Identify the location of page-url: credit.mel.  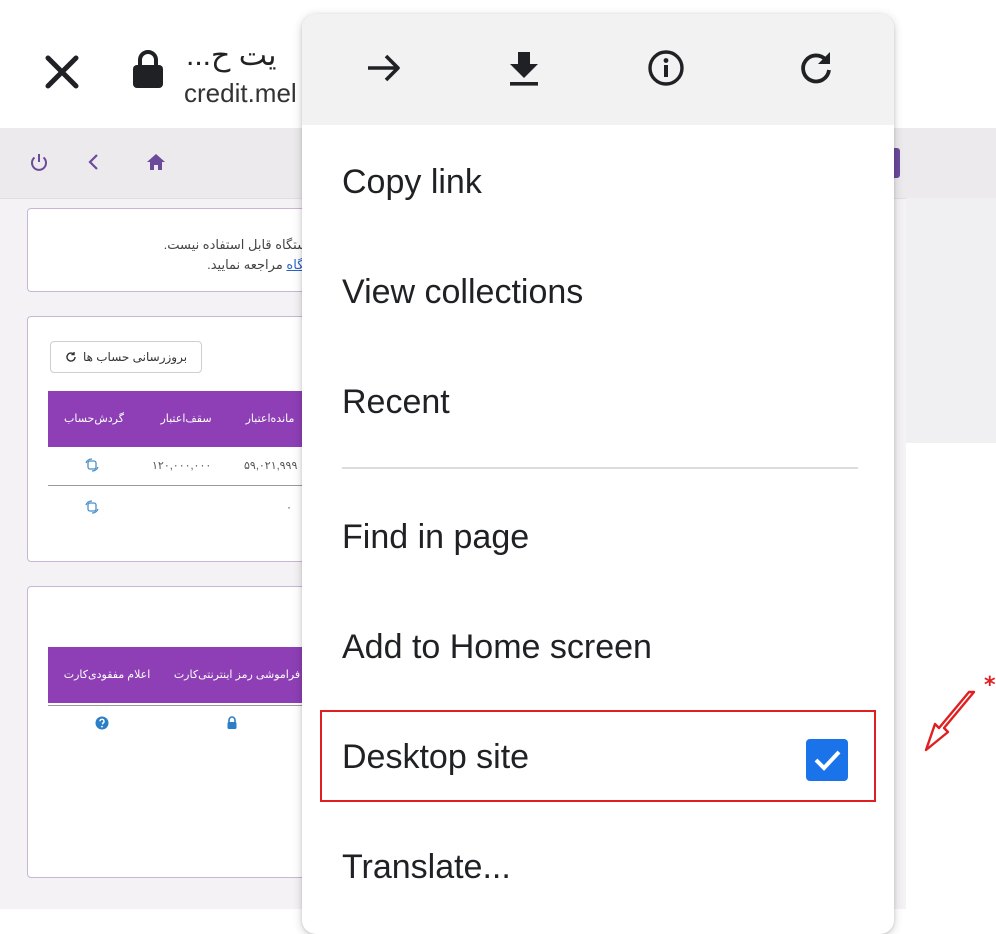
(240, 93).